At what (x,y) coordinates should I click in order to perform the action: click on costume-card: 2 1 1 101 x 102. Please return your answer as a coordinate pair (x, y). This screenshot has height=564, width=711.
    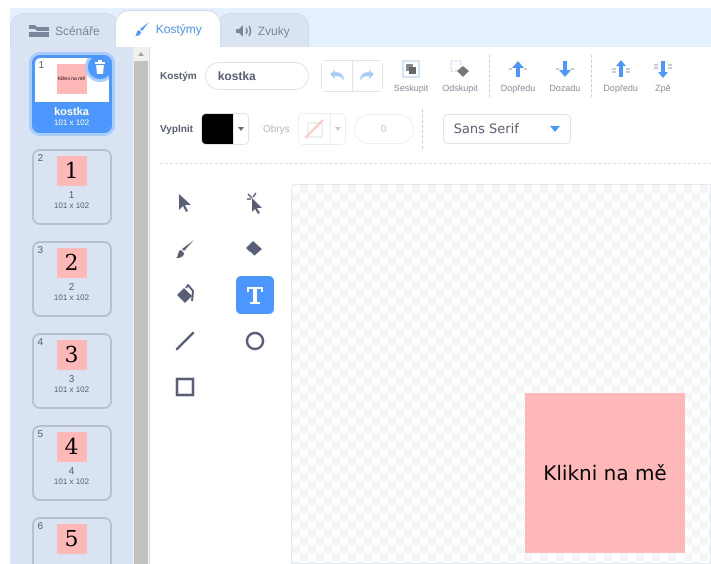
    Looking at the image, I should click on (72, 187).